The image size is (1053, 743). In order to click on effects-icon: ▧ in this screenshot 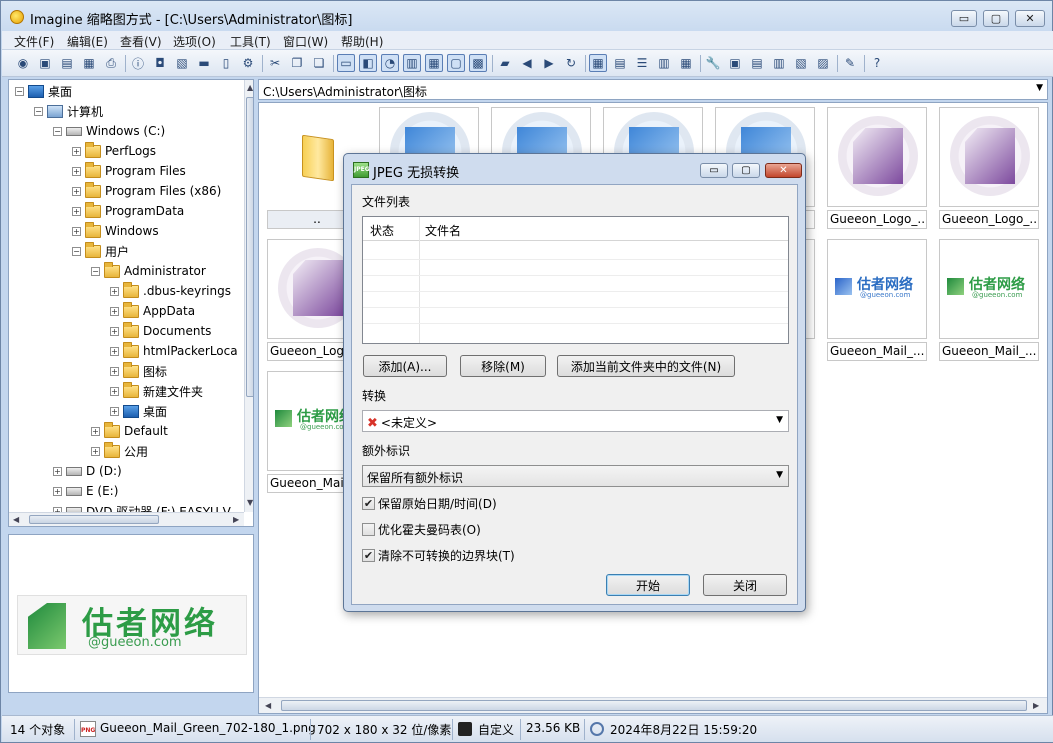, I will do `click(801, 63)`.